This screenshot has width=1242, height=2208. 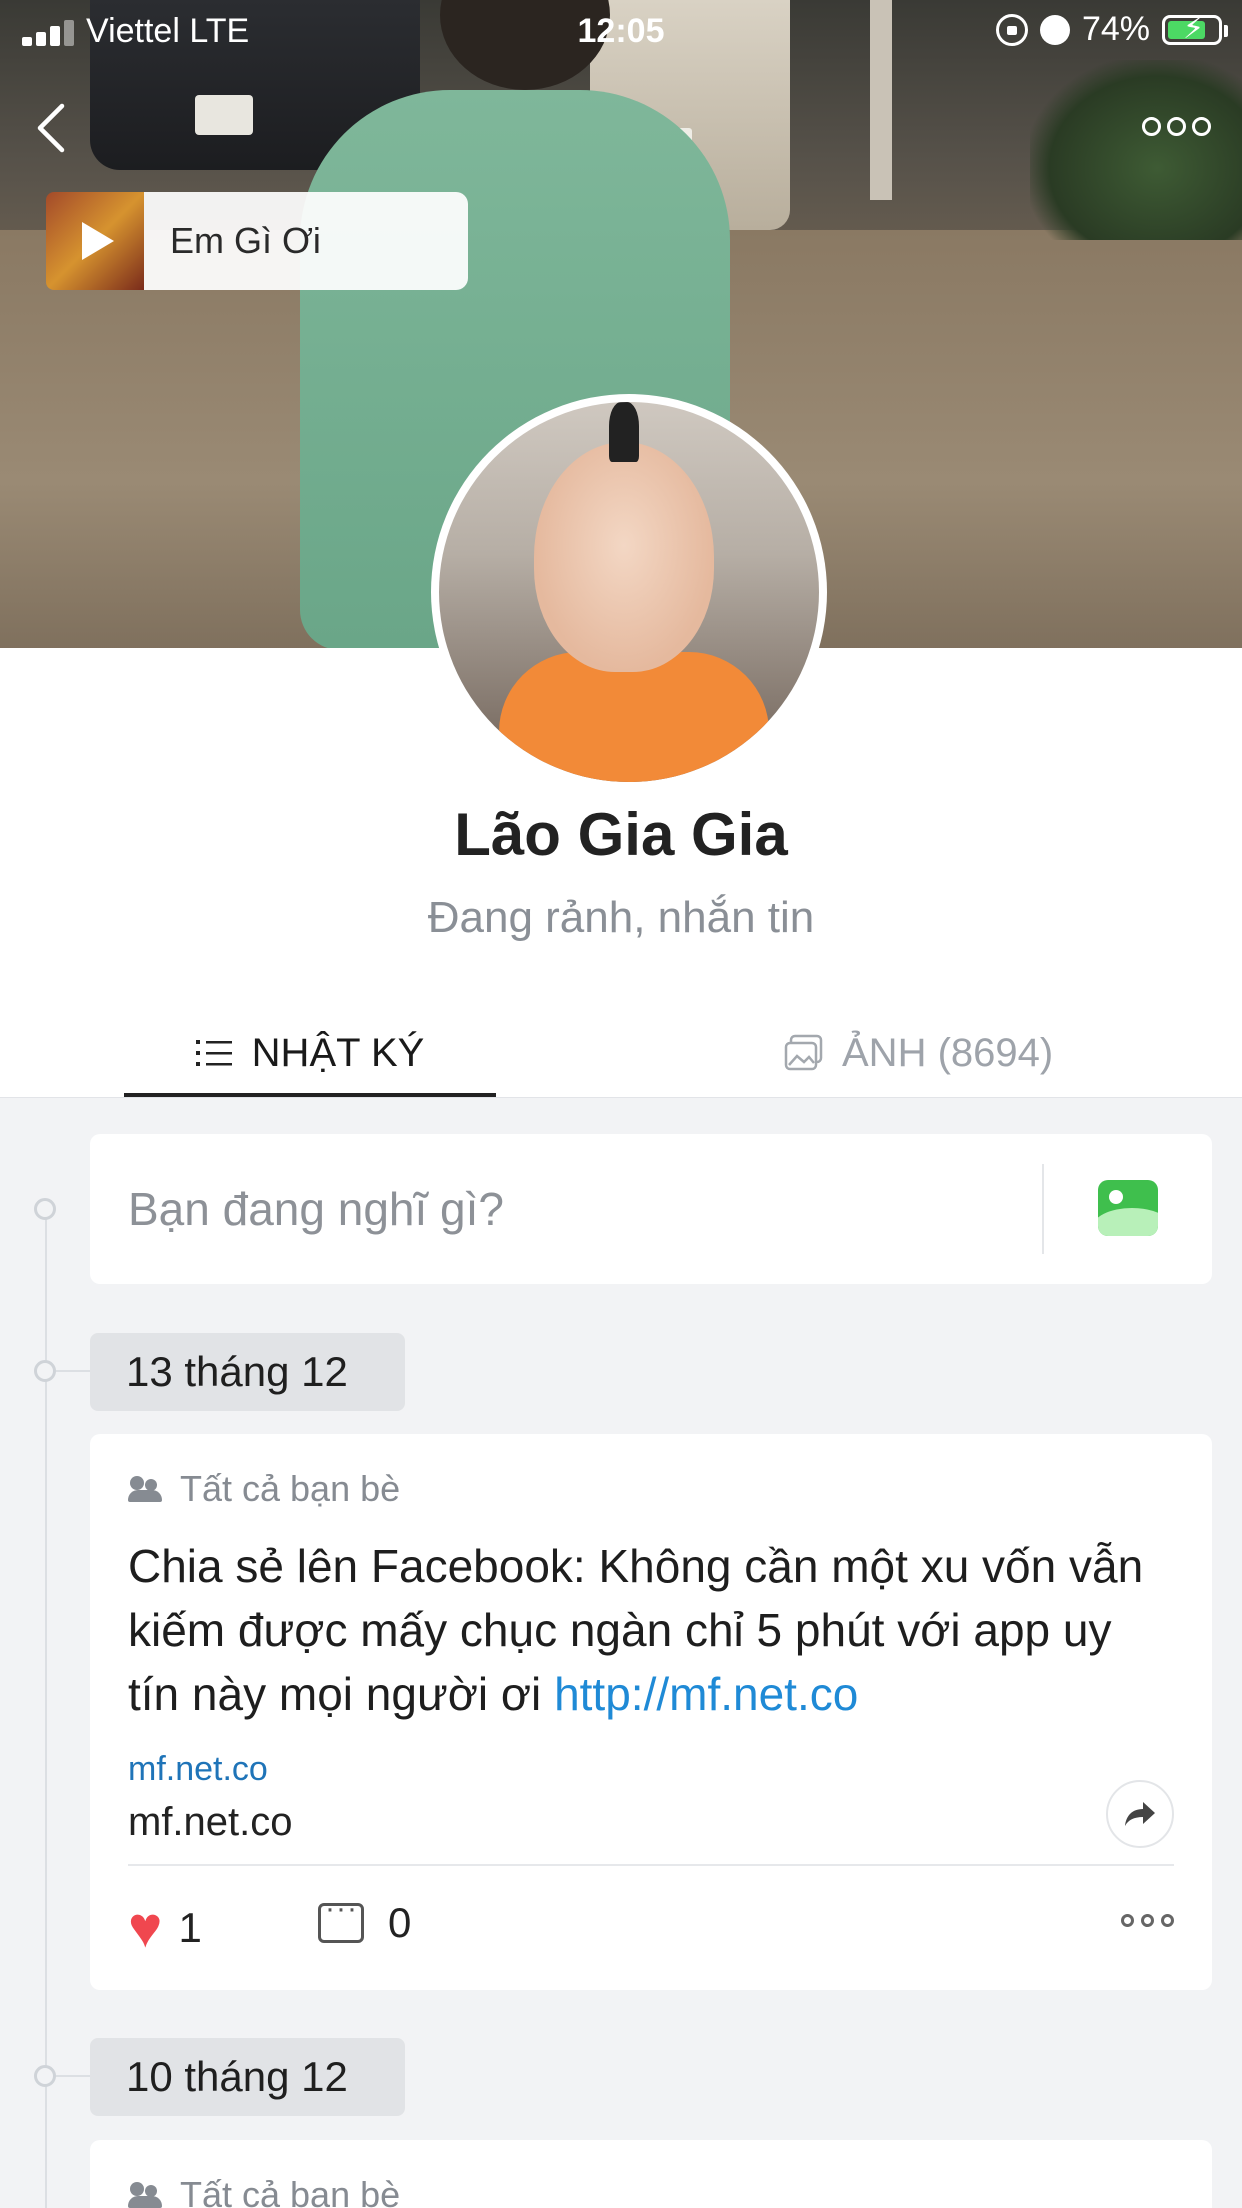 I want to click on avatar, so click(x=629, y=592).